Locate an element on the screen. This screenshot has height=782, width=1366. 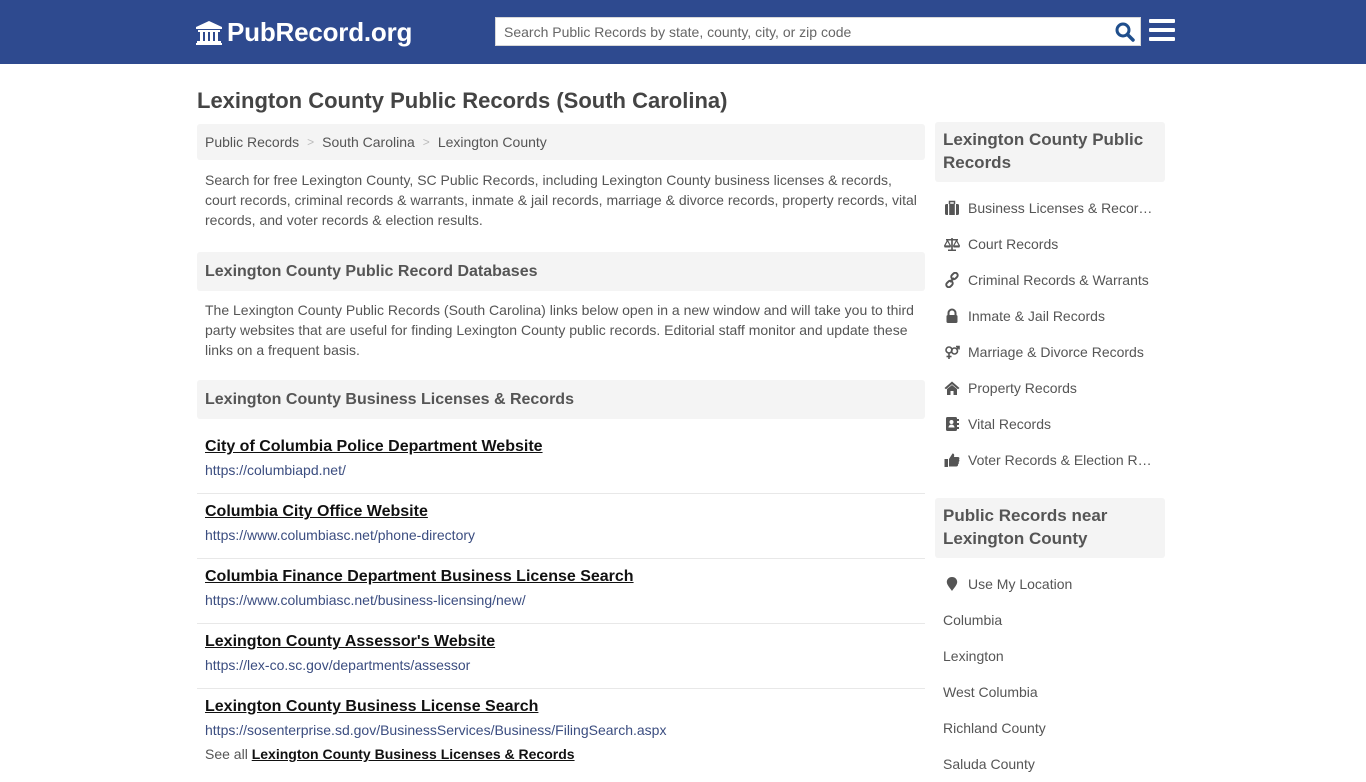
sidebar-item-court: Court Records is located at coordinates (1050, 244).